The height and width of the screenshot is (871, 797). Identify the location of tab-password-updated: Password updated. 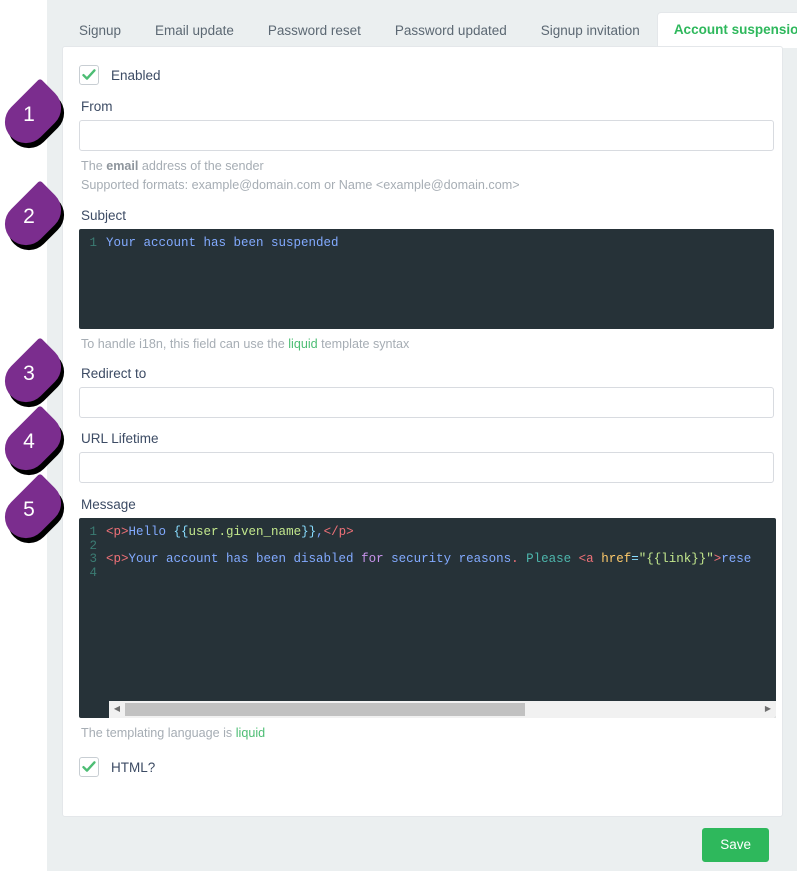
(451, 31).